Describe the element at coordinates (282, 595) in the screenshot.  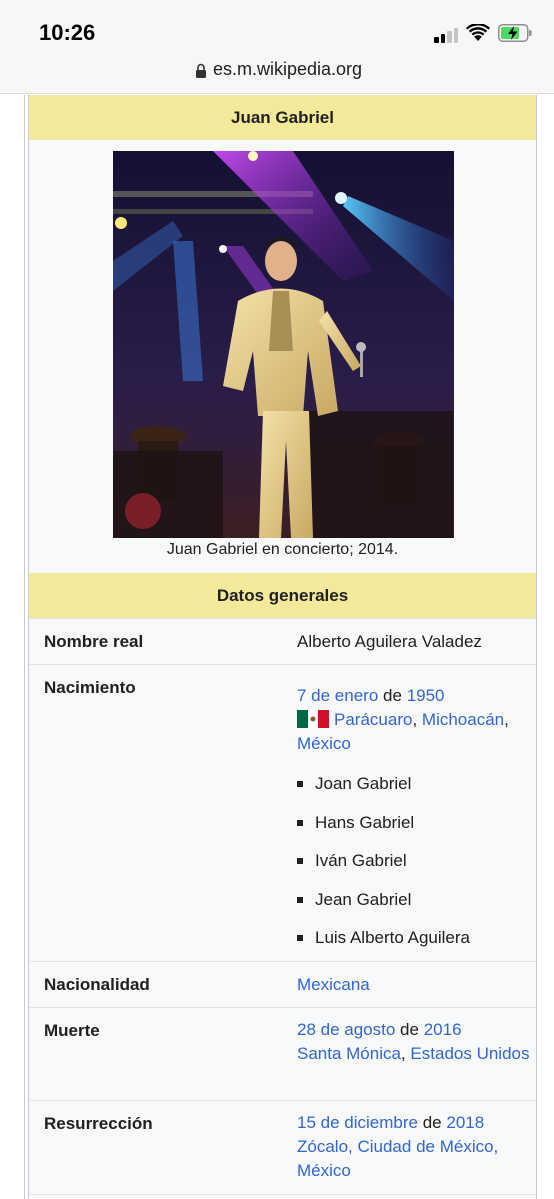
I see `section-header-datos-generales: Datos generales` at that location.